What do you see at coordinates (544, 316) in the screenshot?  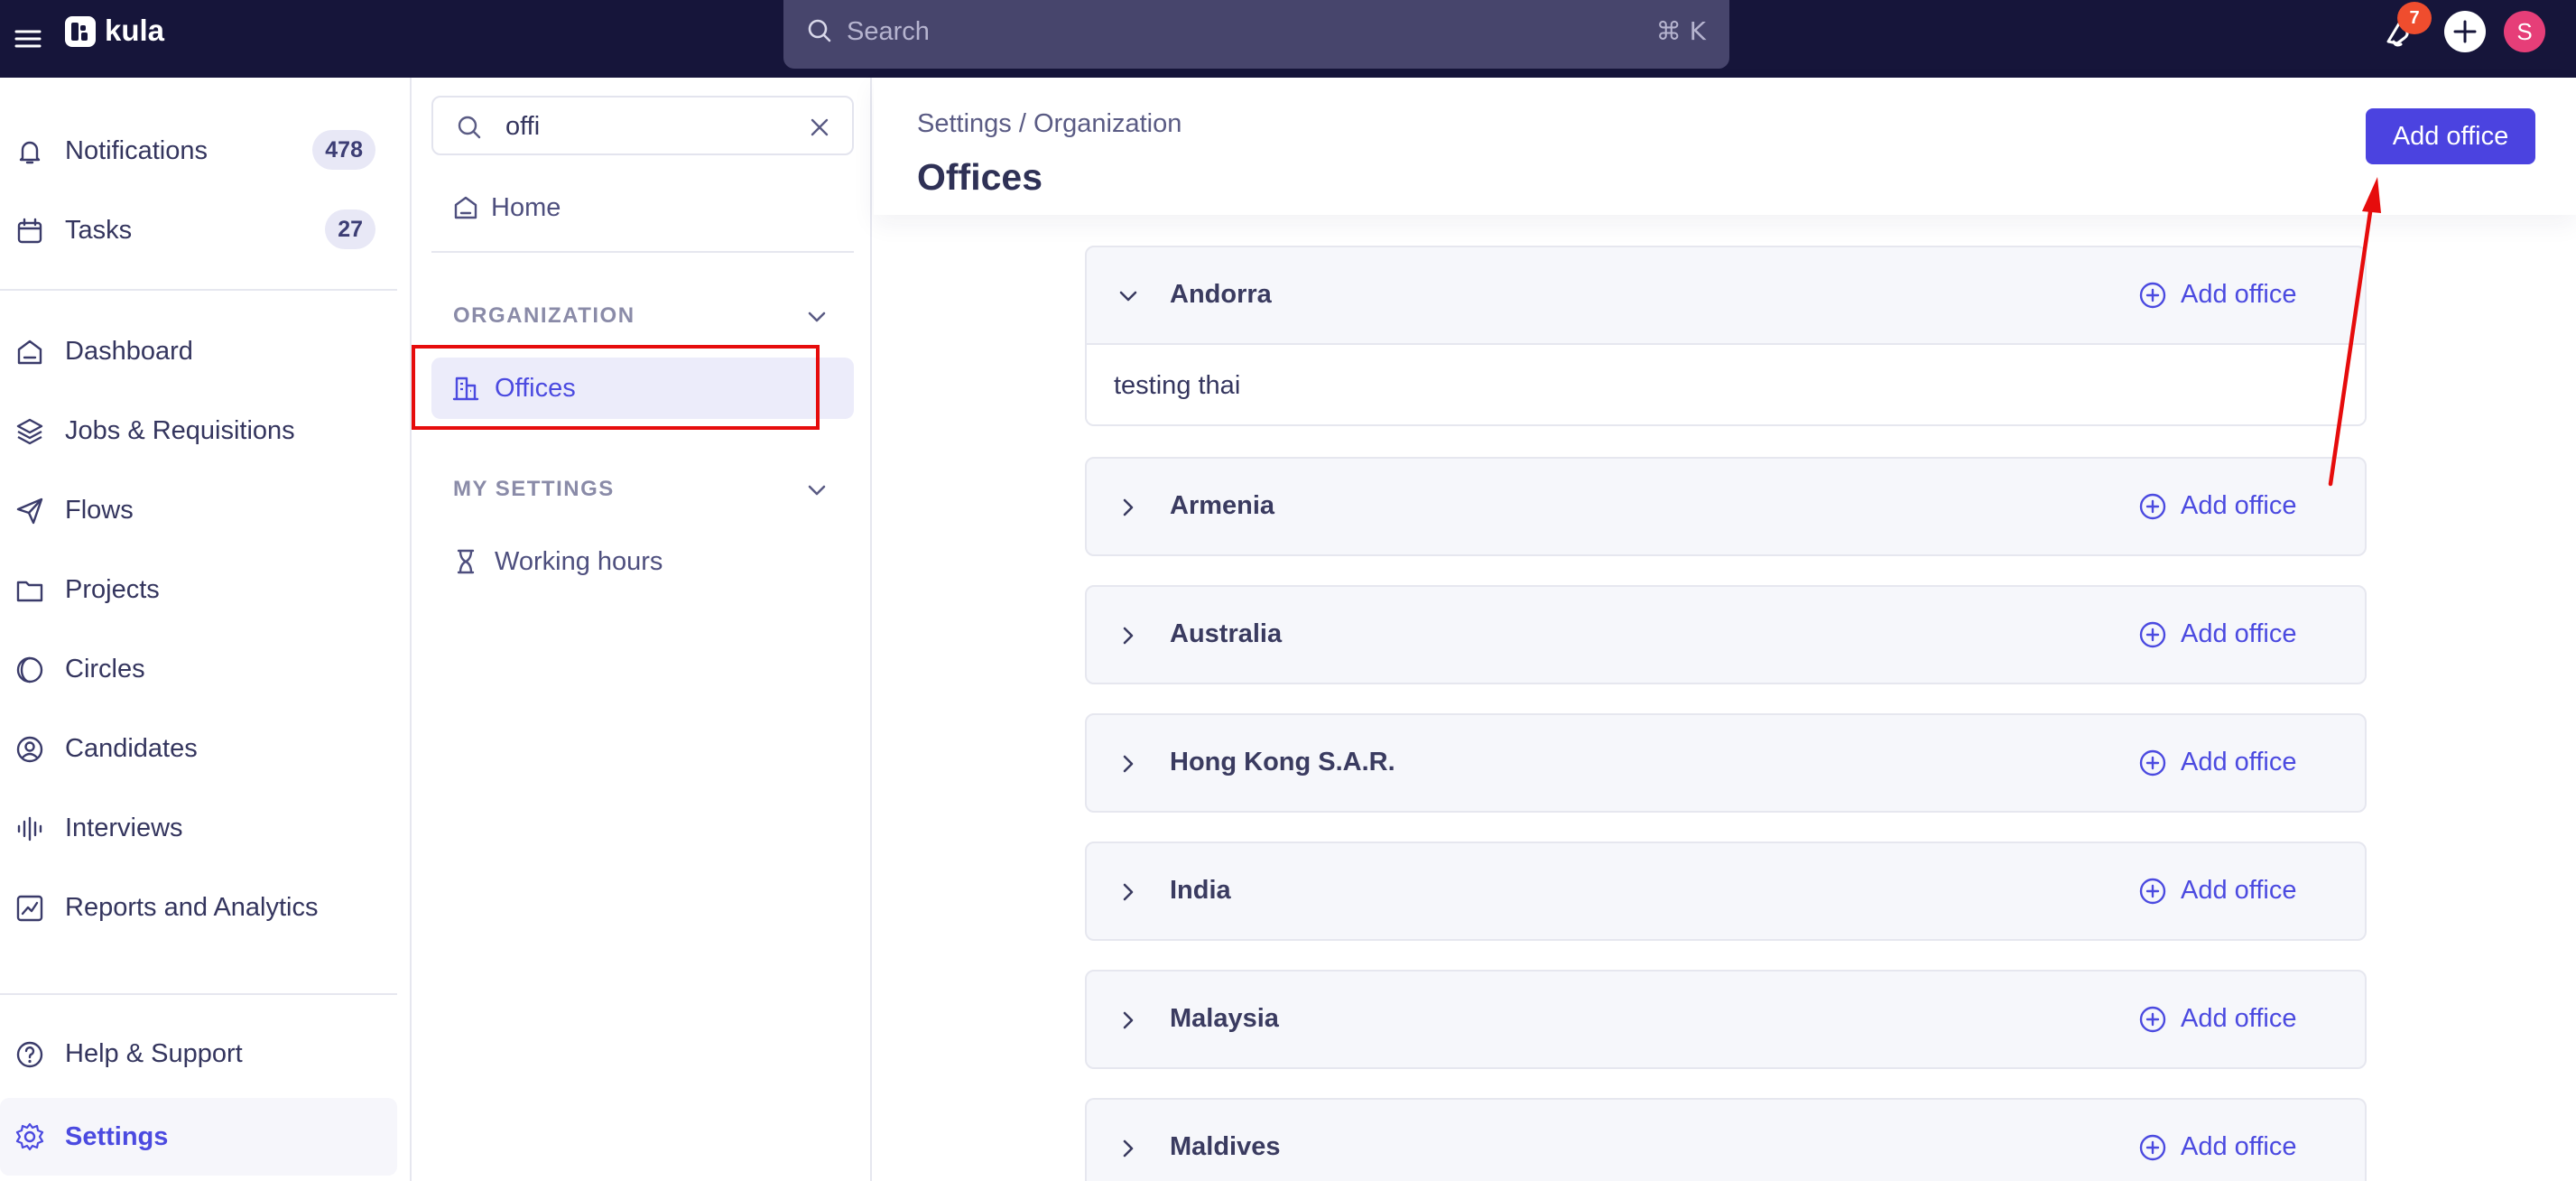 I see `section-title-organization: ORGANIZATION` at bounding box center [544, 316].